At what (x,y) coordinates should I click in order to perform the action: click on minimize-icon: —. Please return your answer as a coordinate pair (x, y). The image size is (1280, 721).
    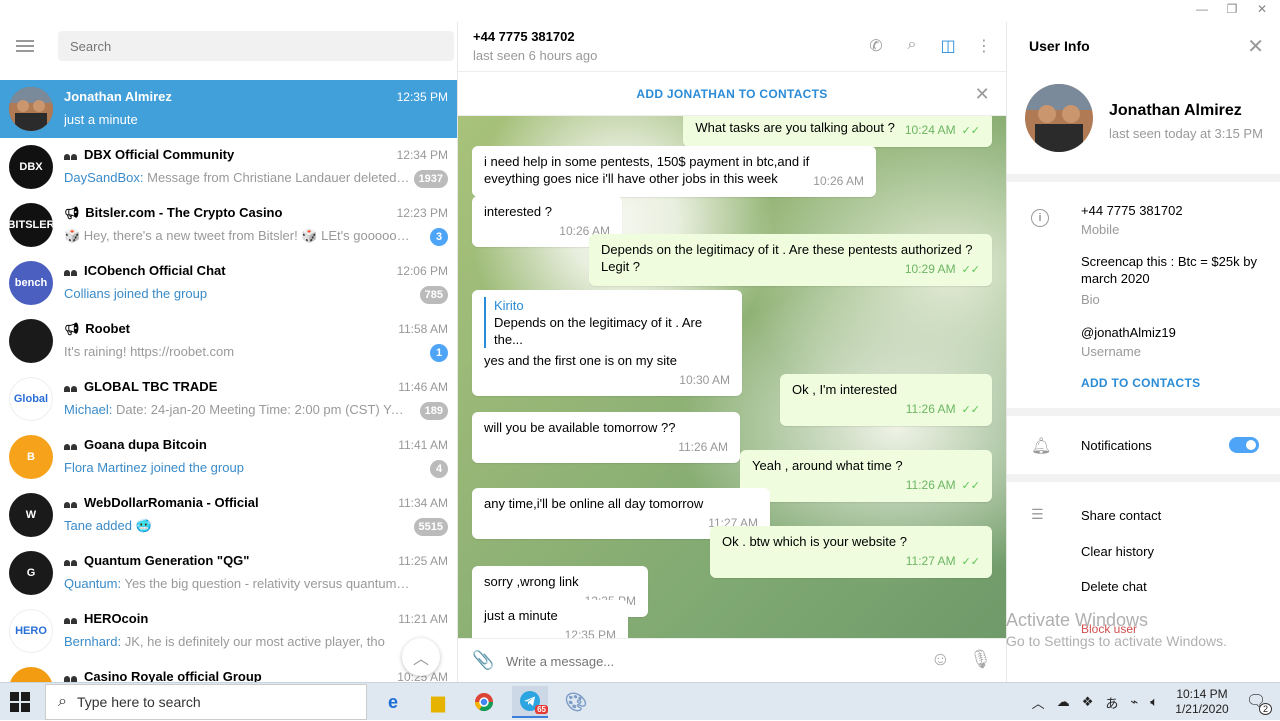
    Looking at the image, I should click on (1202, 9).